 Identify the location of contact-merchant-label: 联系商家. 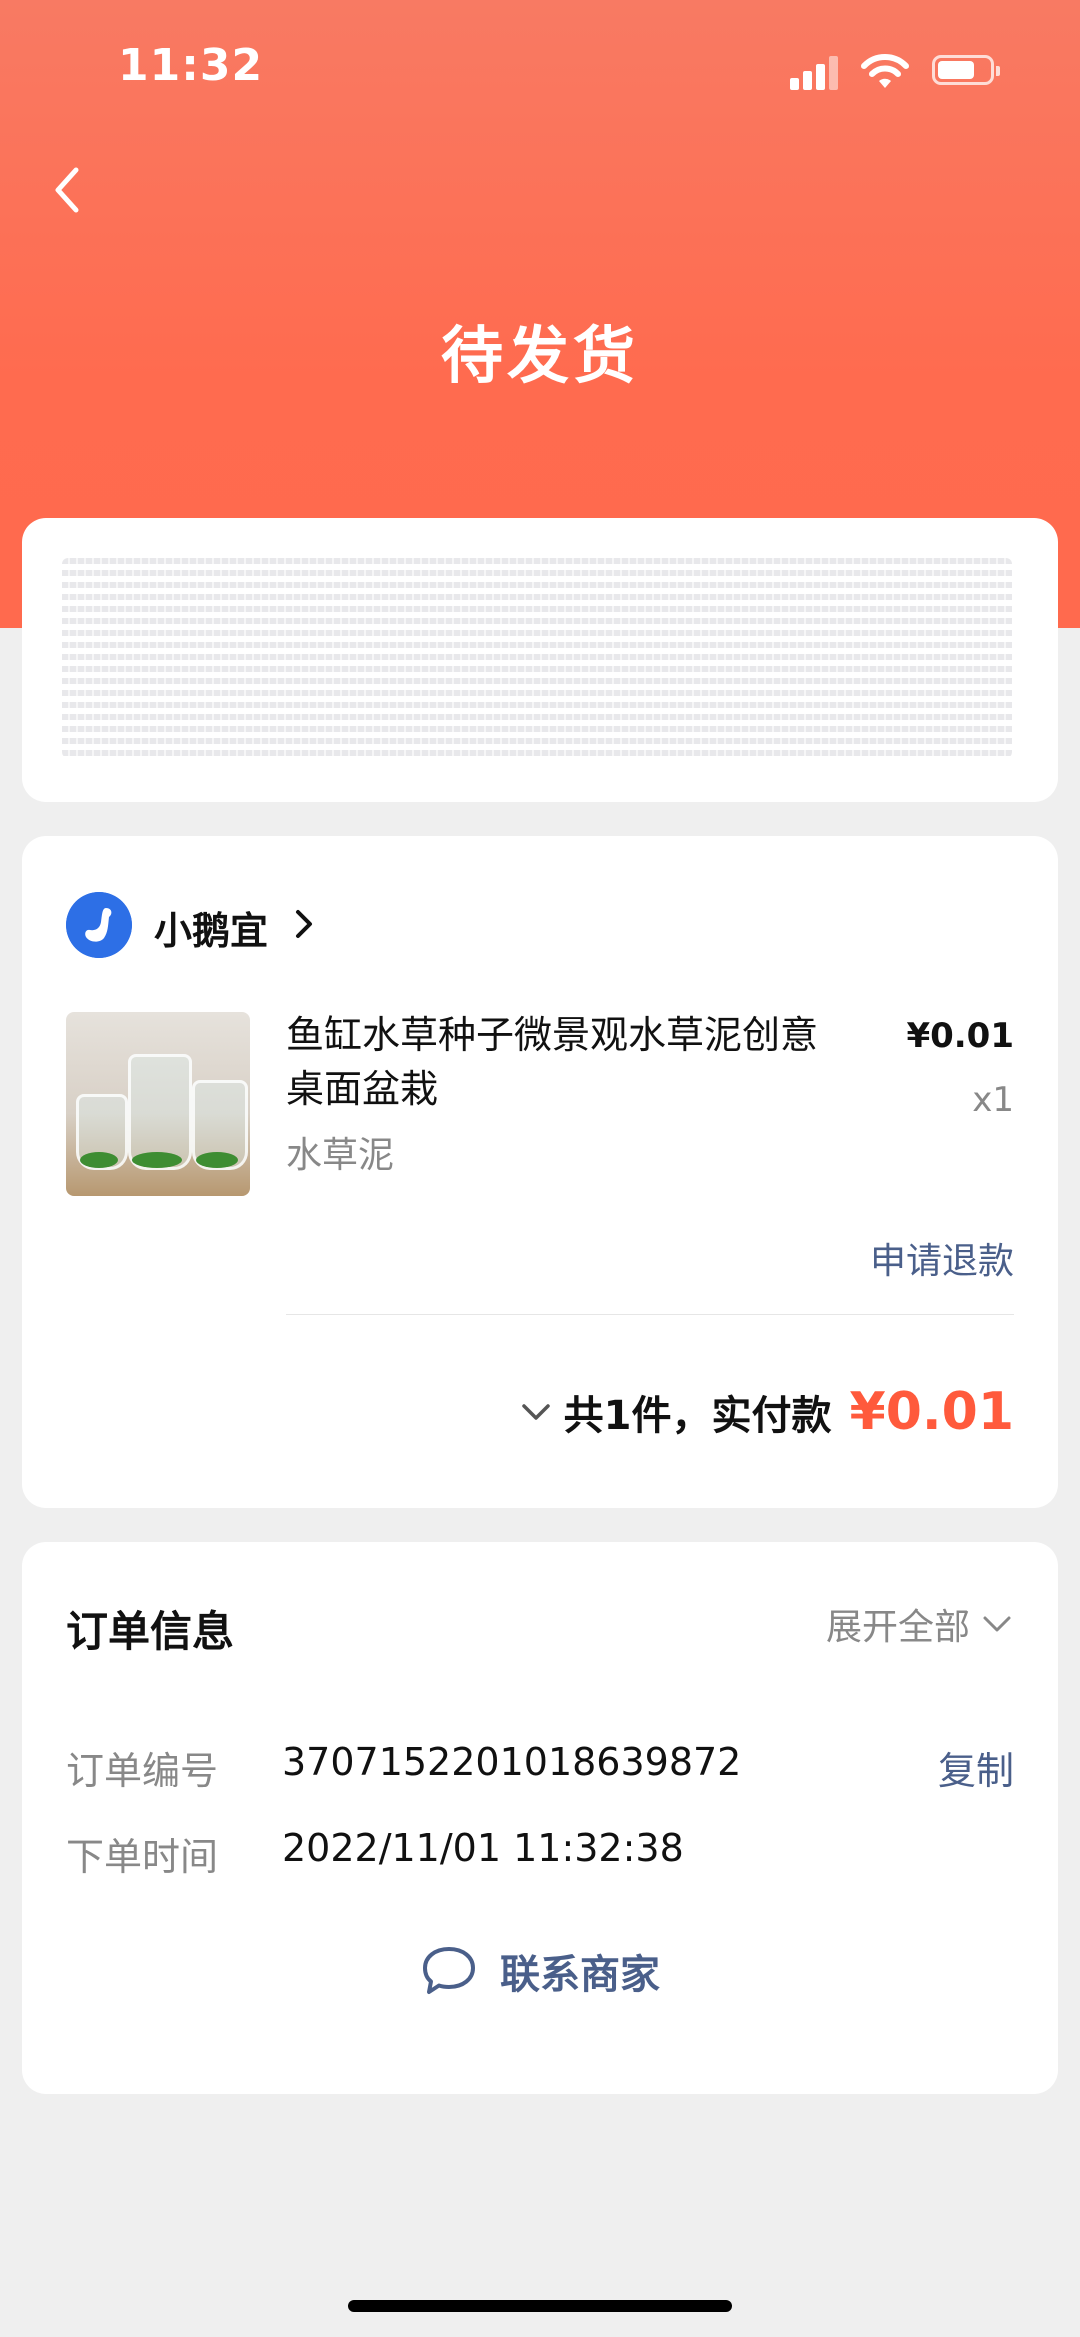
(580, 1975).